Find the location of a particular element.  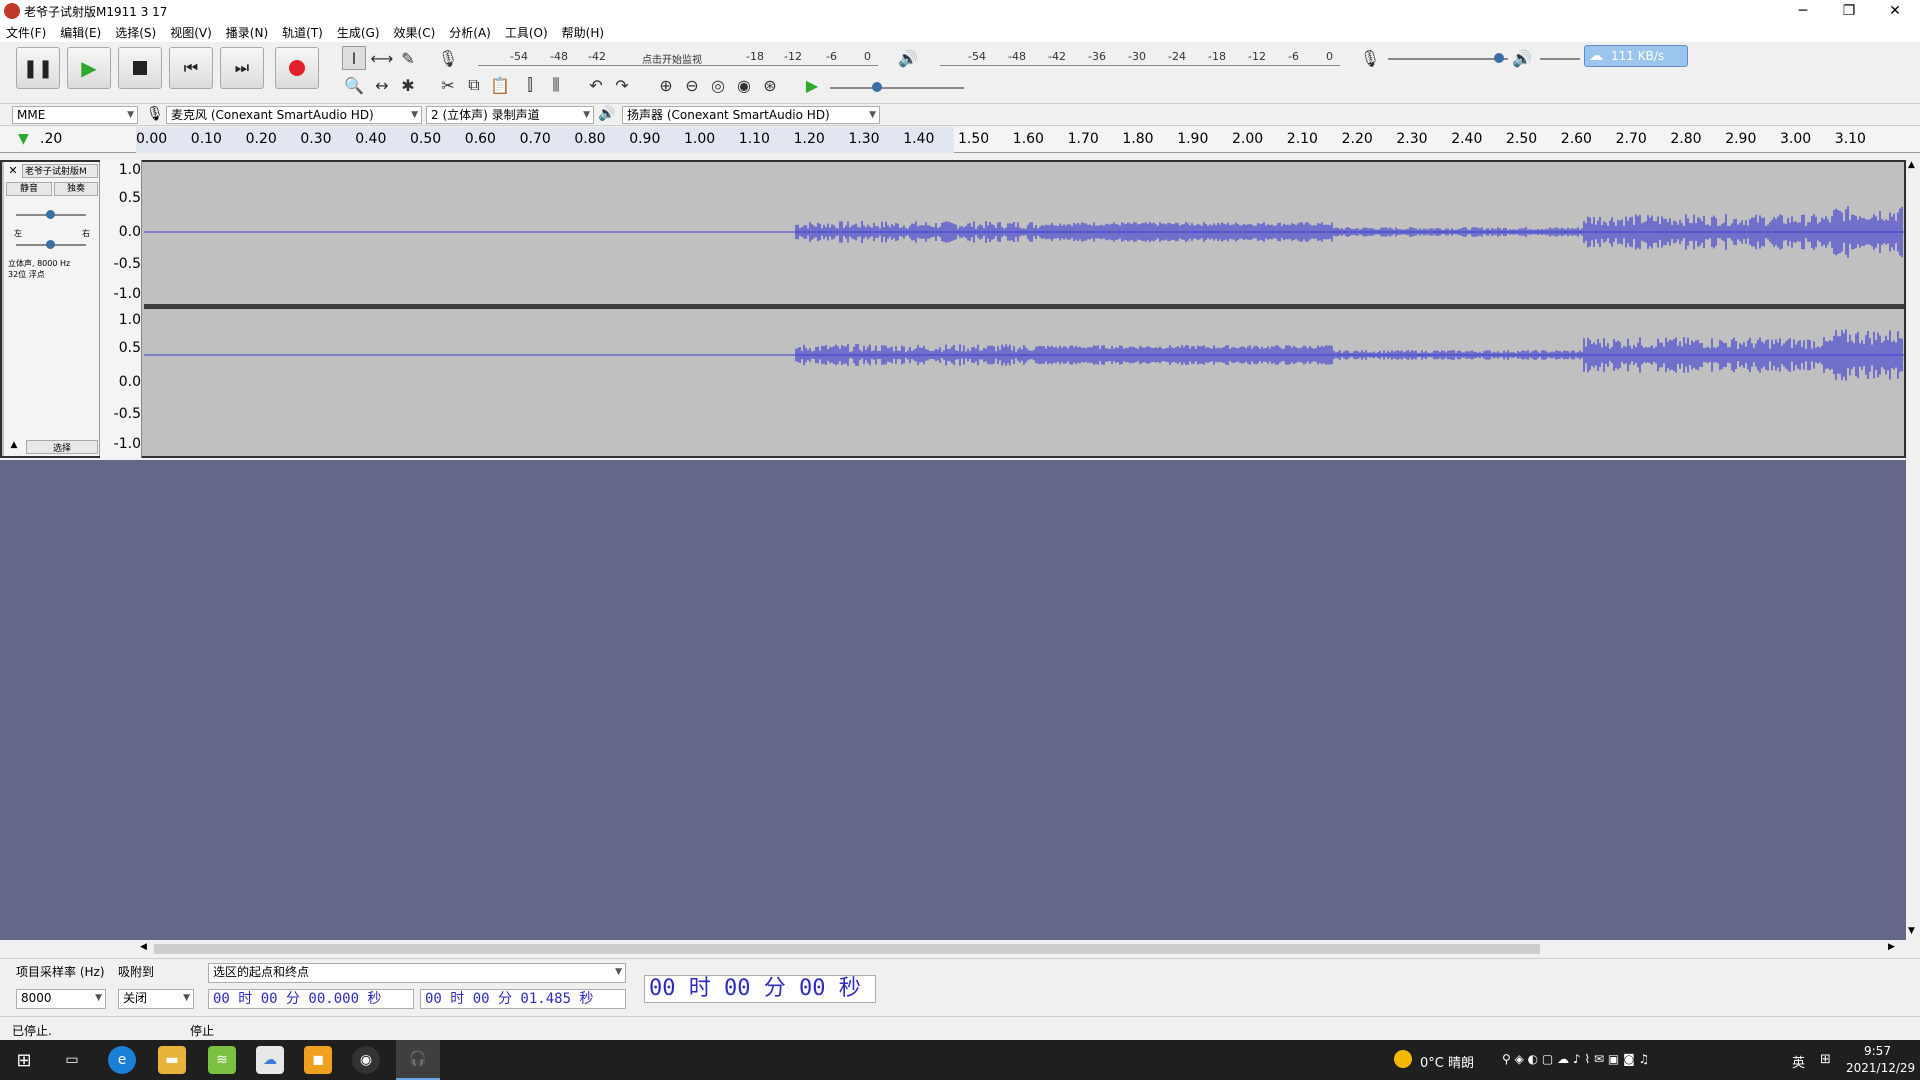

audio-host-select: MME ▼ is located at coordinates (75, 115).